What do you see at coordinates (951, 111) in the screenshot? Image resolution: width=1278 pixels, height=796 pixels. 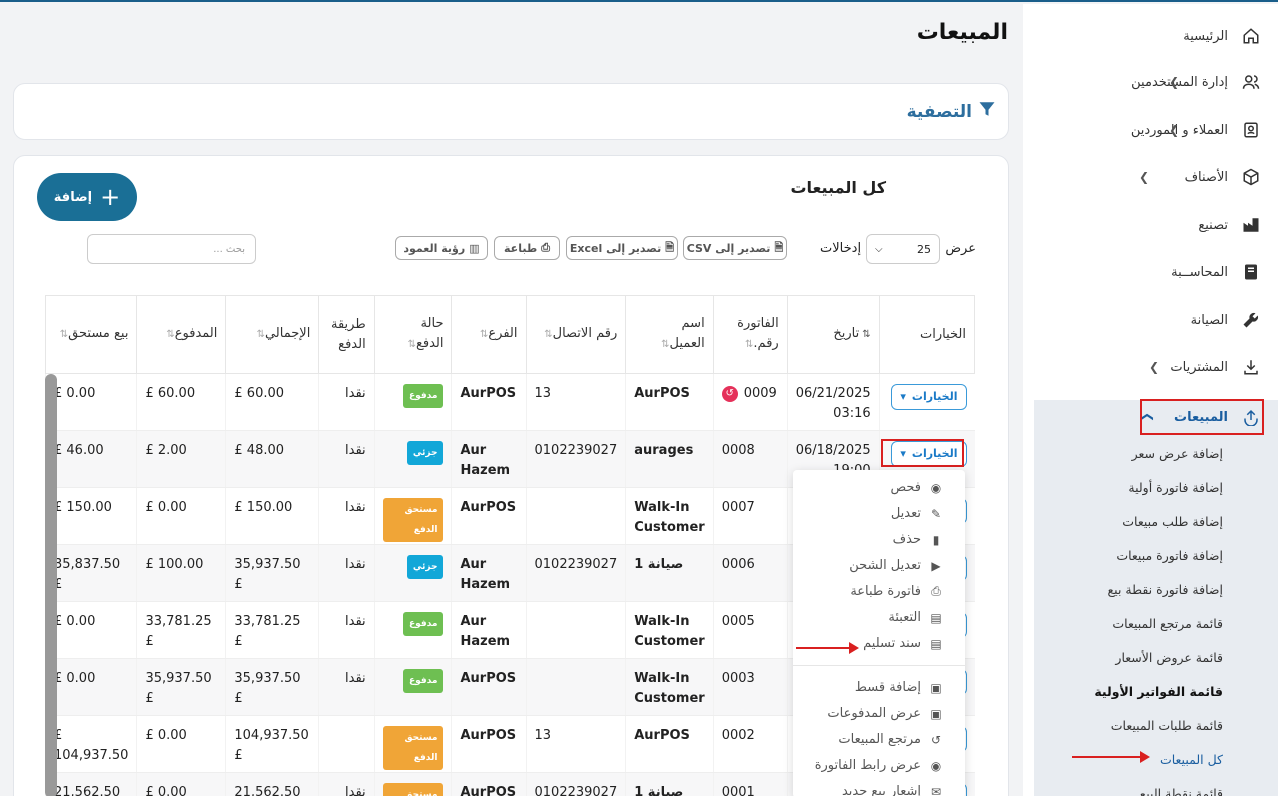 I see `filter-toggle: التصفية` at bounding box center [951, 111].